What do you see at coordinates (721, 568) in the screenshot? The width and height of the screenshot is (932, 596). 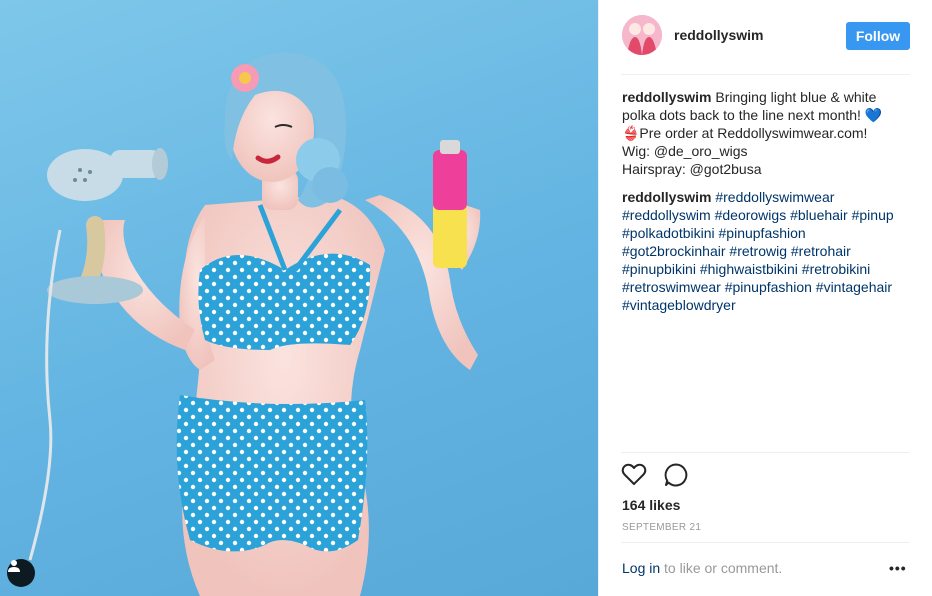 I see `login-suffix: to like or comment.` at bounding box center [721, 568].